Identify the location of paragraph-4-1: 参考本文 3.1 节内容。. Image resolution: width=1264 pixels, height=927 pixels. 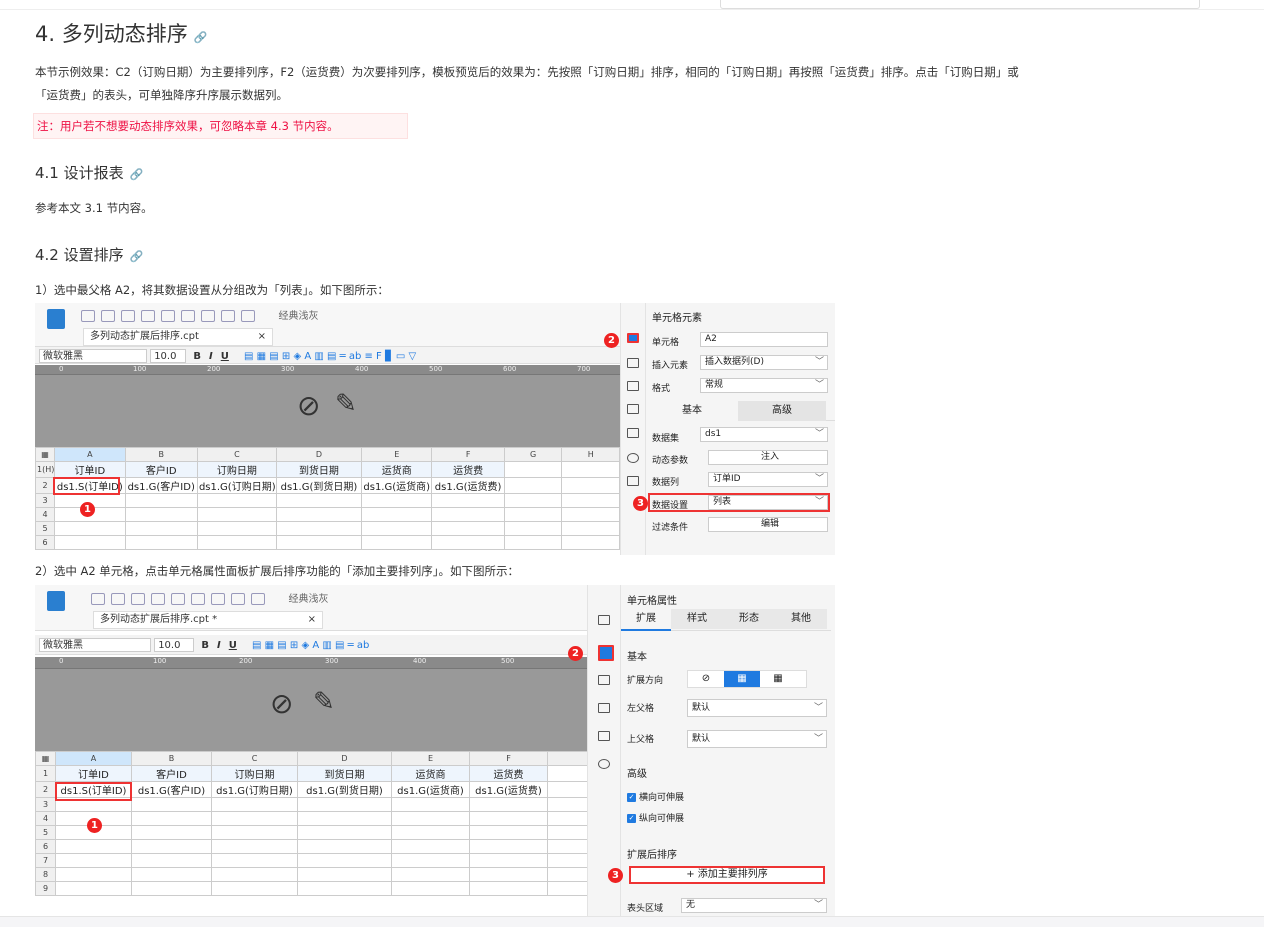
(94, 208).